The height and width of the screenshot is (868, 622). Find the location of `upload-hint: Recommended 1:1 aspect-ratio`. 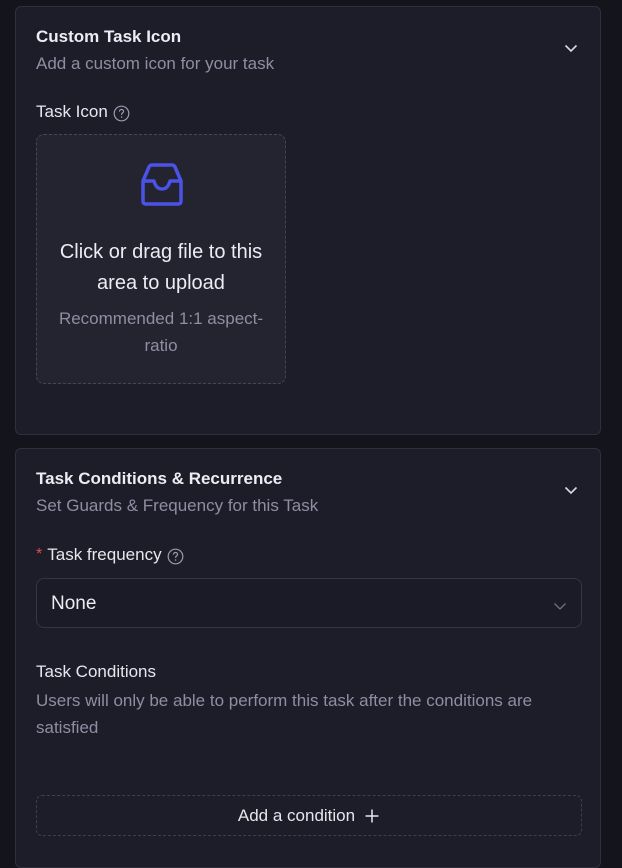

upload-hint: Recommended 1:1 aspect-ratio is located at coordinates (161, 332).